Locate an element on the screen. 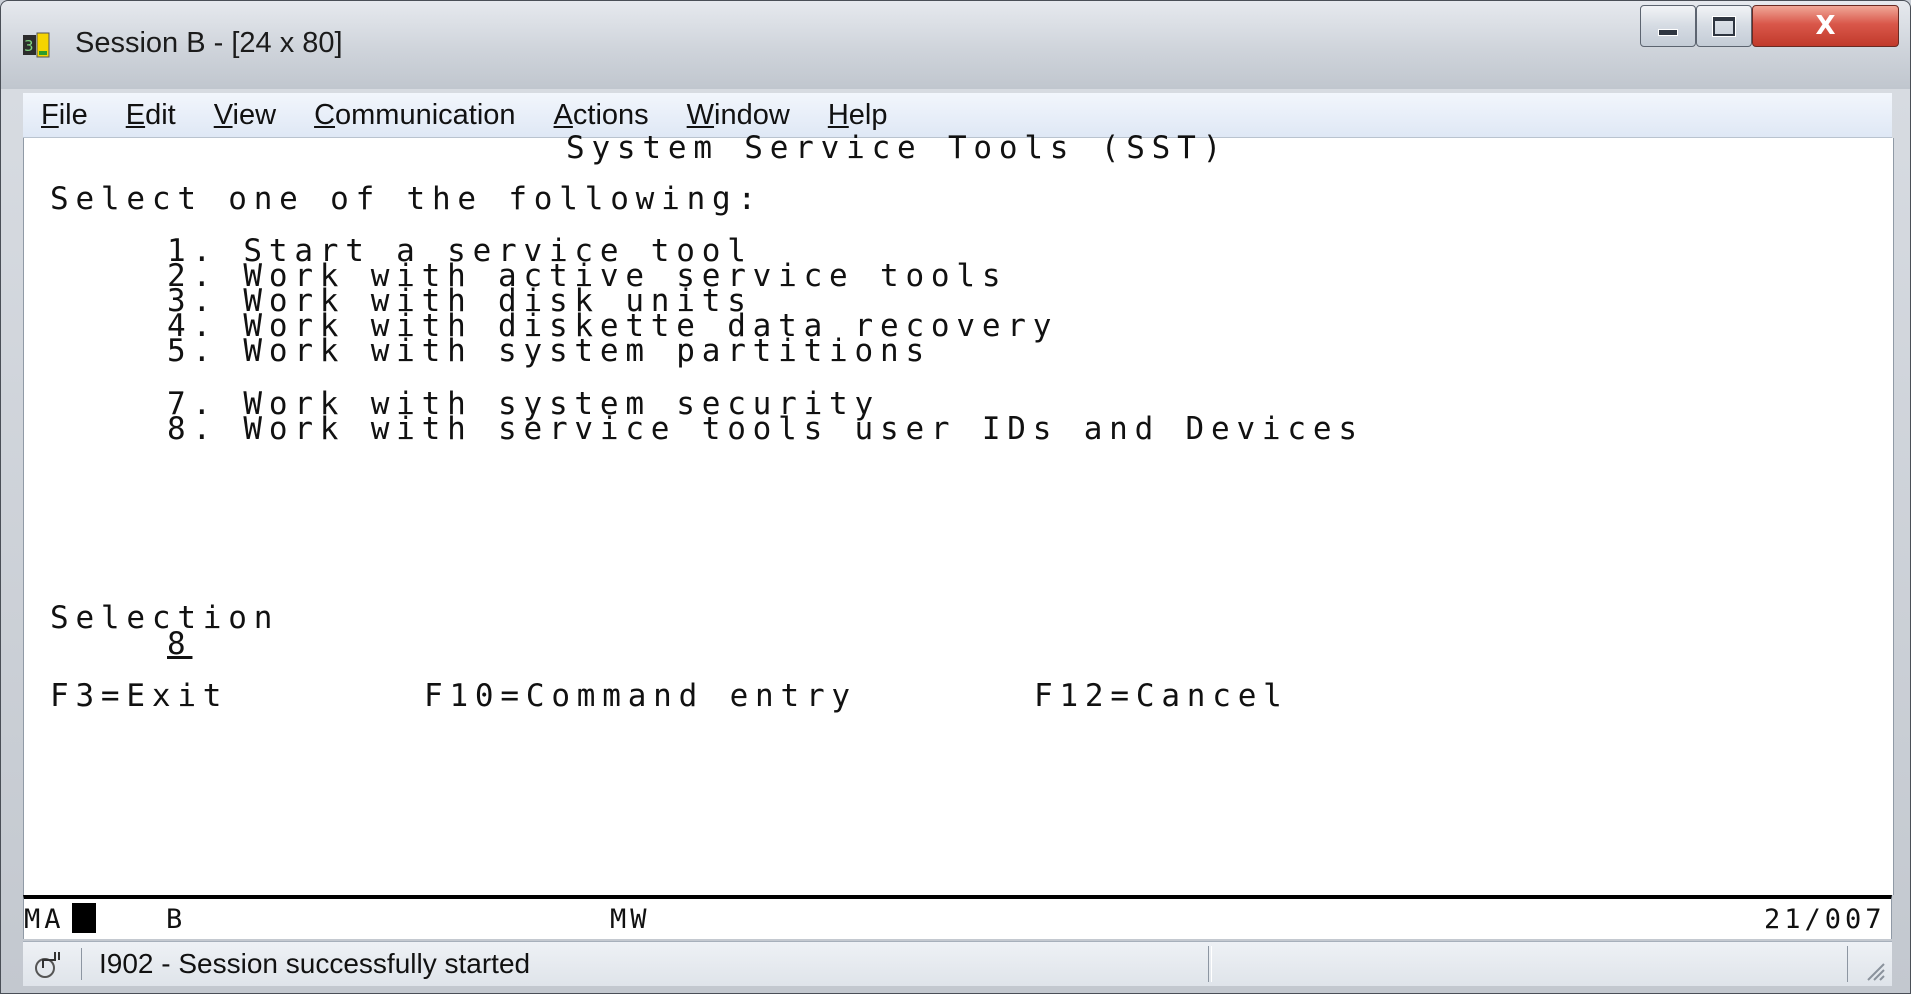 This screenshot has width=1911, height=994. fkey-exit: F3=Exit is located at coordinates (139, 696).